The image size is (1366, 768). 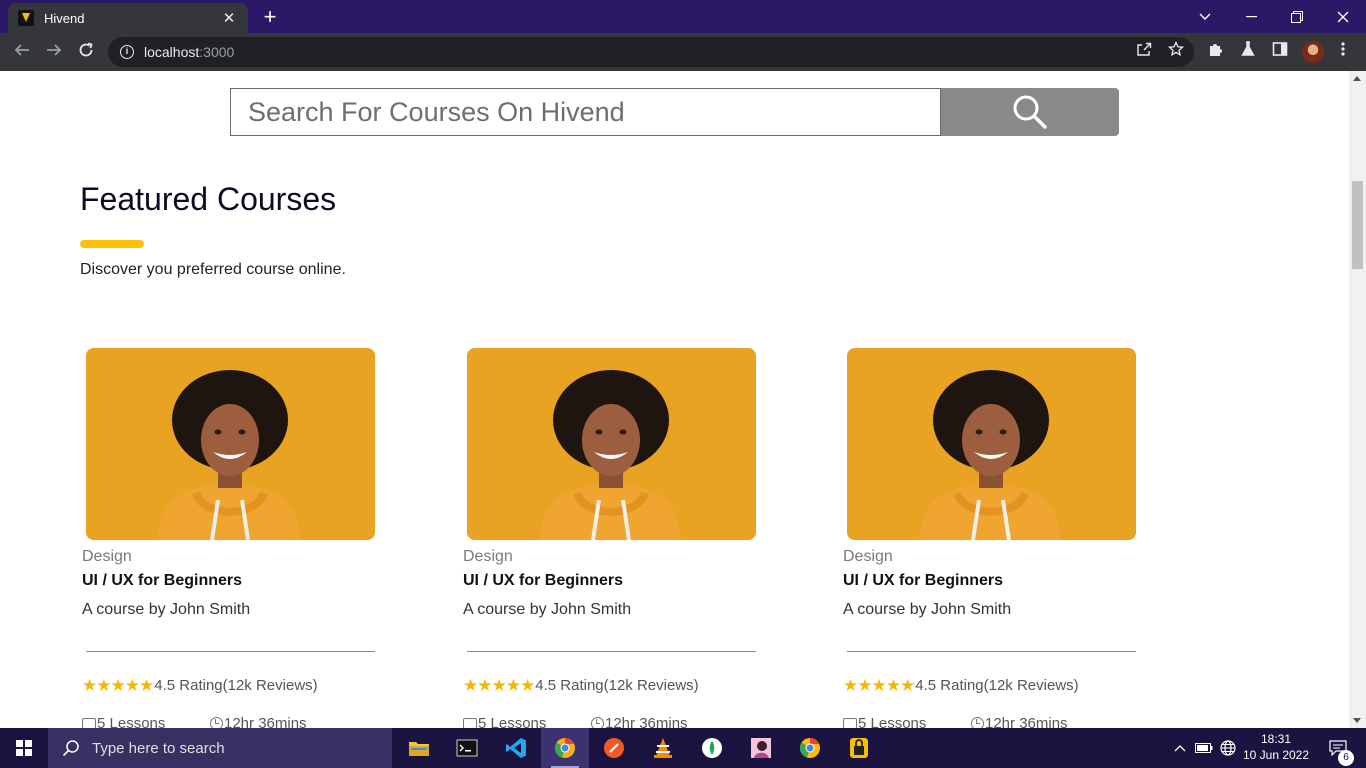 What do you see at coordinates (516, 748) in the screenshot?
I see `vscode-icon` at bounding box center [516, 748].